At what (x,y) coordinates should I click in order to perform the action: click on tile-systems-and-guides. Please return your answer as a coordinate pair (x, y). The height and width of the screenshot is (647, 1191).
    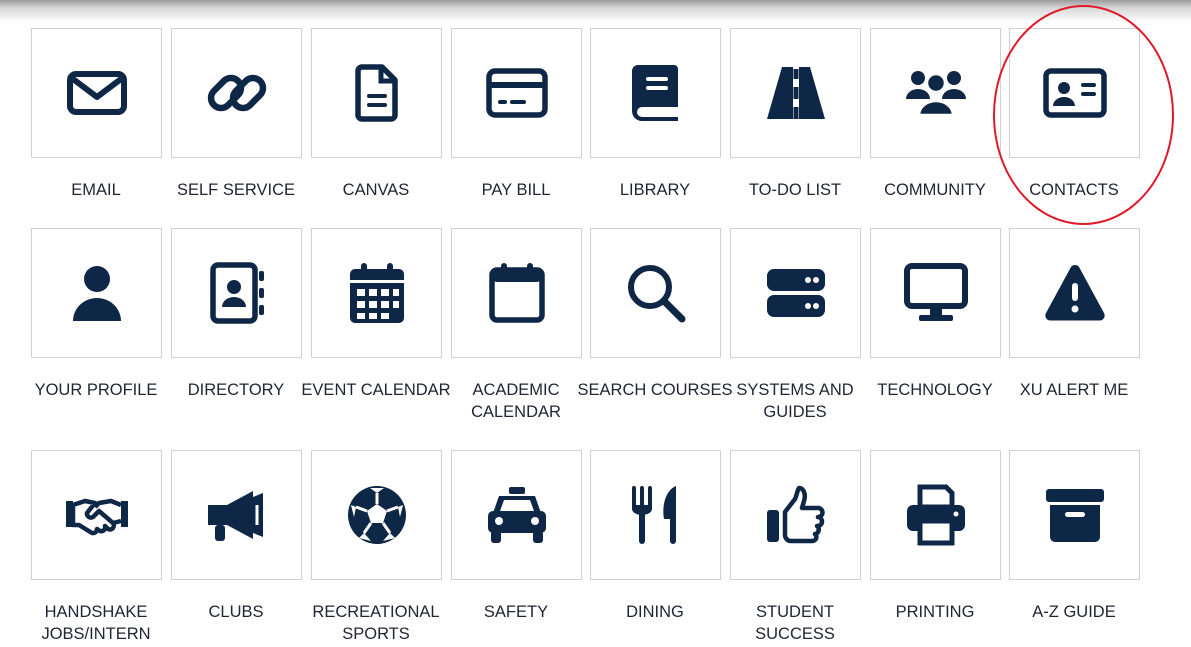
    Looking at the image, I should click on (795, 293).